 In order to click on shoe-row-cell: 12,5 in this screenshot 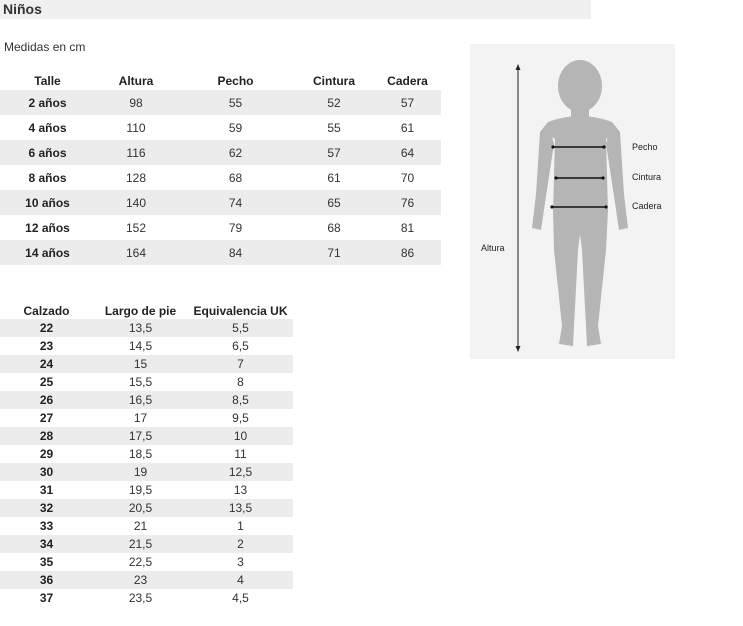, I will do `click(240, 472)`.